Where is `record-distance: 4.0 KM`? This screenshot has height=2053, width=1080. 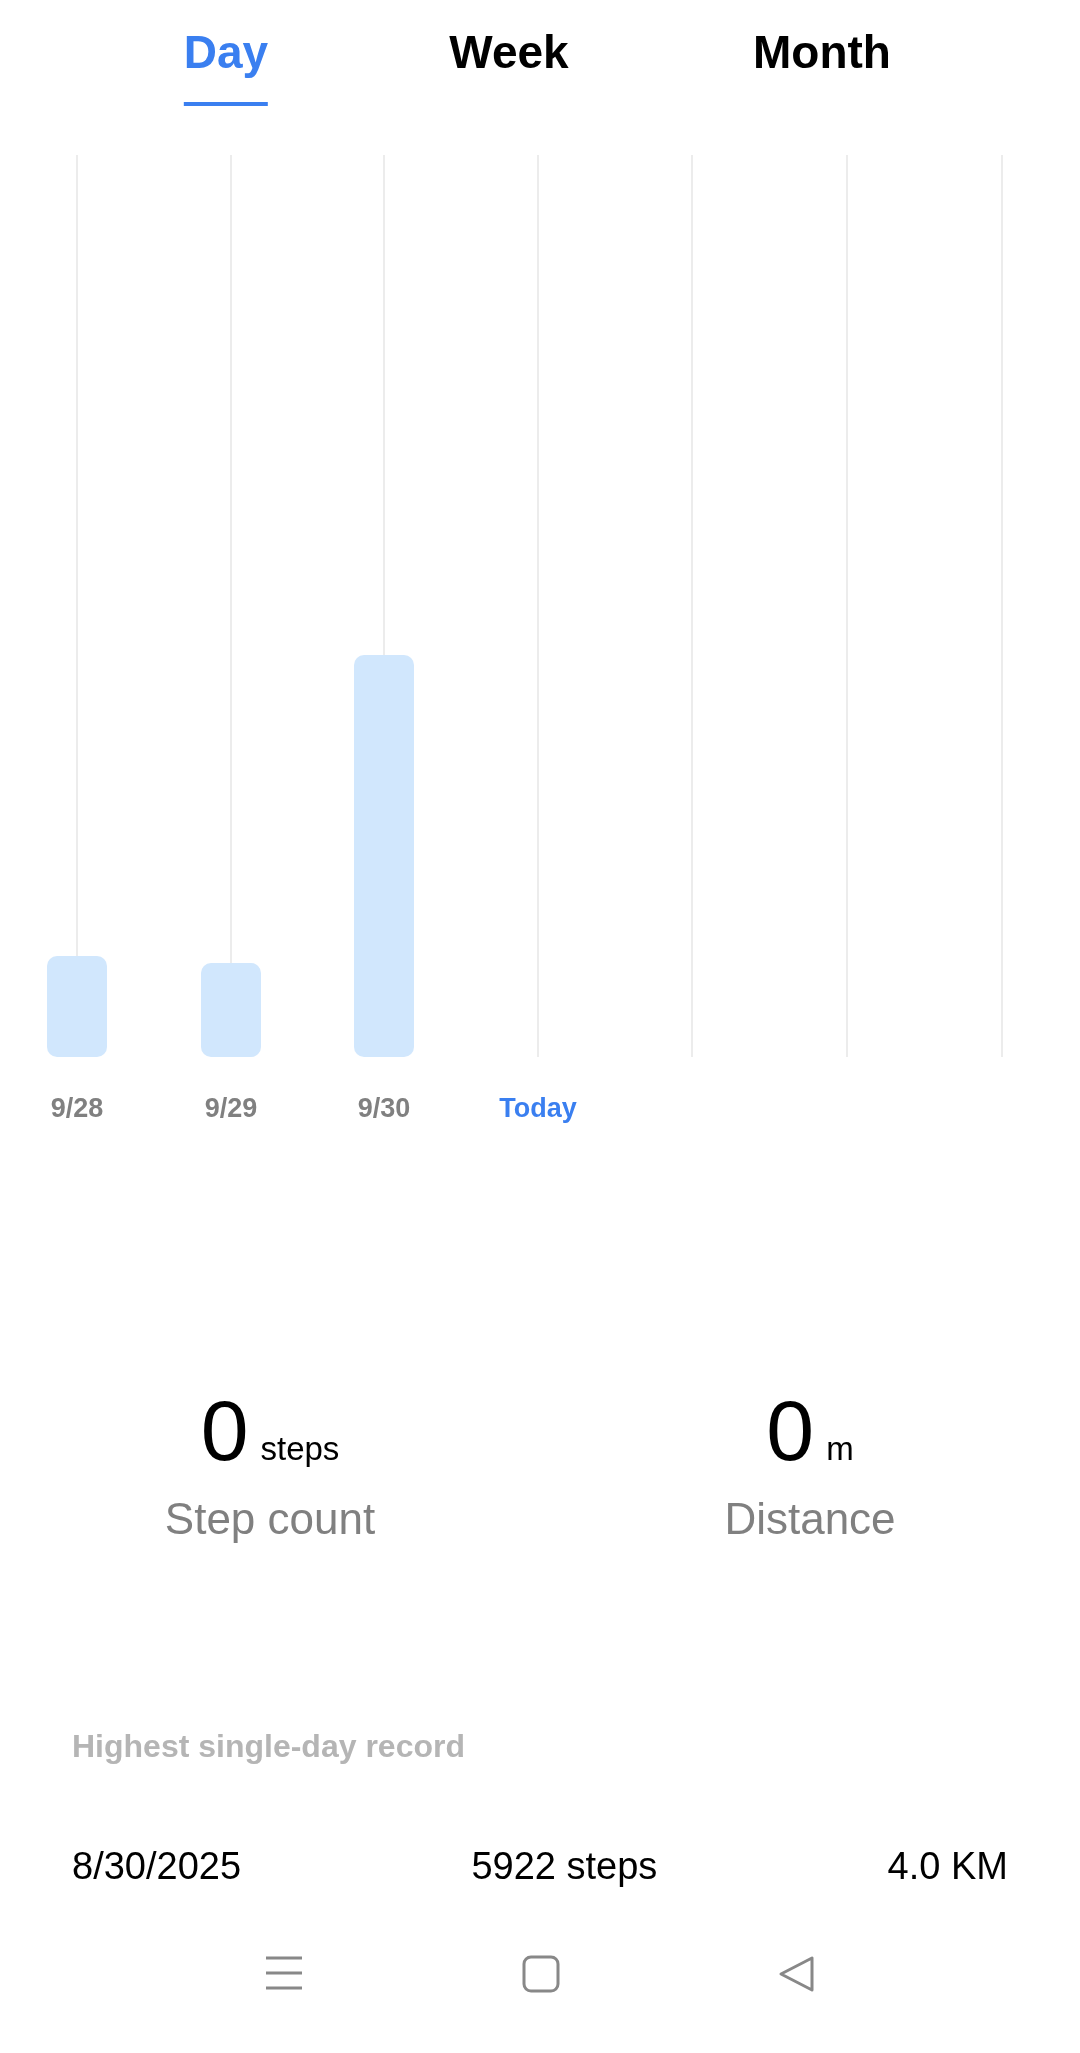
record-distance: 4.0 KM is located at coordinates (947, 1866).